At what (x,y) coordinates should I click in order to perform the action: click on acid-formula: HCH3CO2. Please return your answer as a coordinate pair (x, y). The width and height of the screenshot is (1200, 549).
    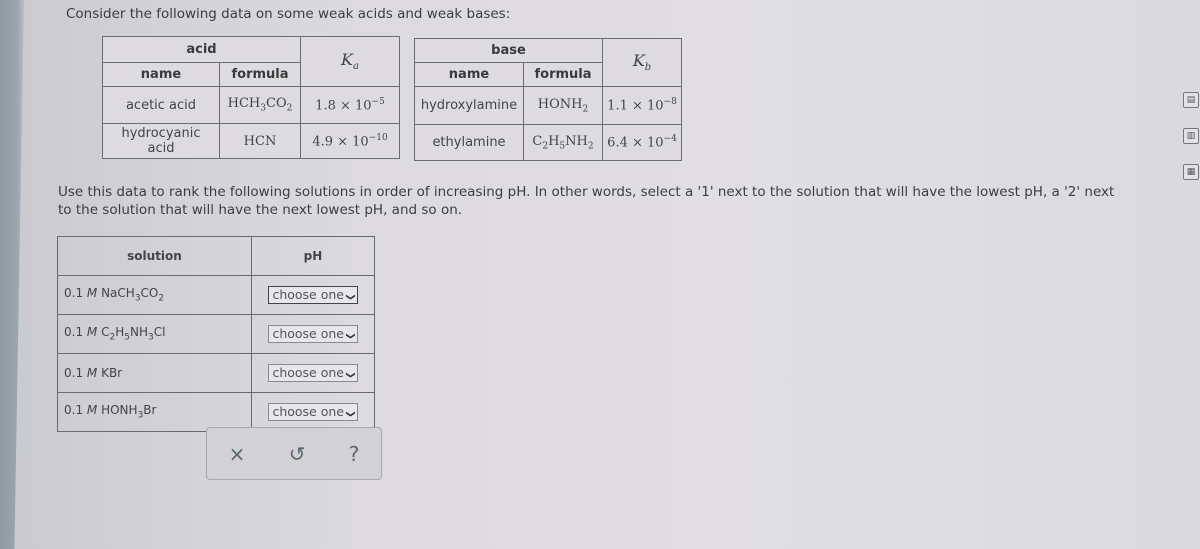
    Looking at the image, I should click on (260, 105).